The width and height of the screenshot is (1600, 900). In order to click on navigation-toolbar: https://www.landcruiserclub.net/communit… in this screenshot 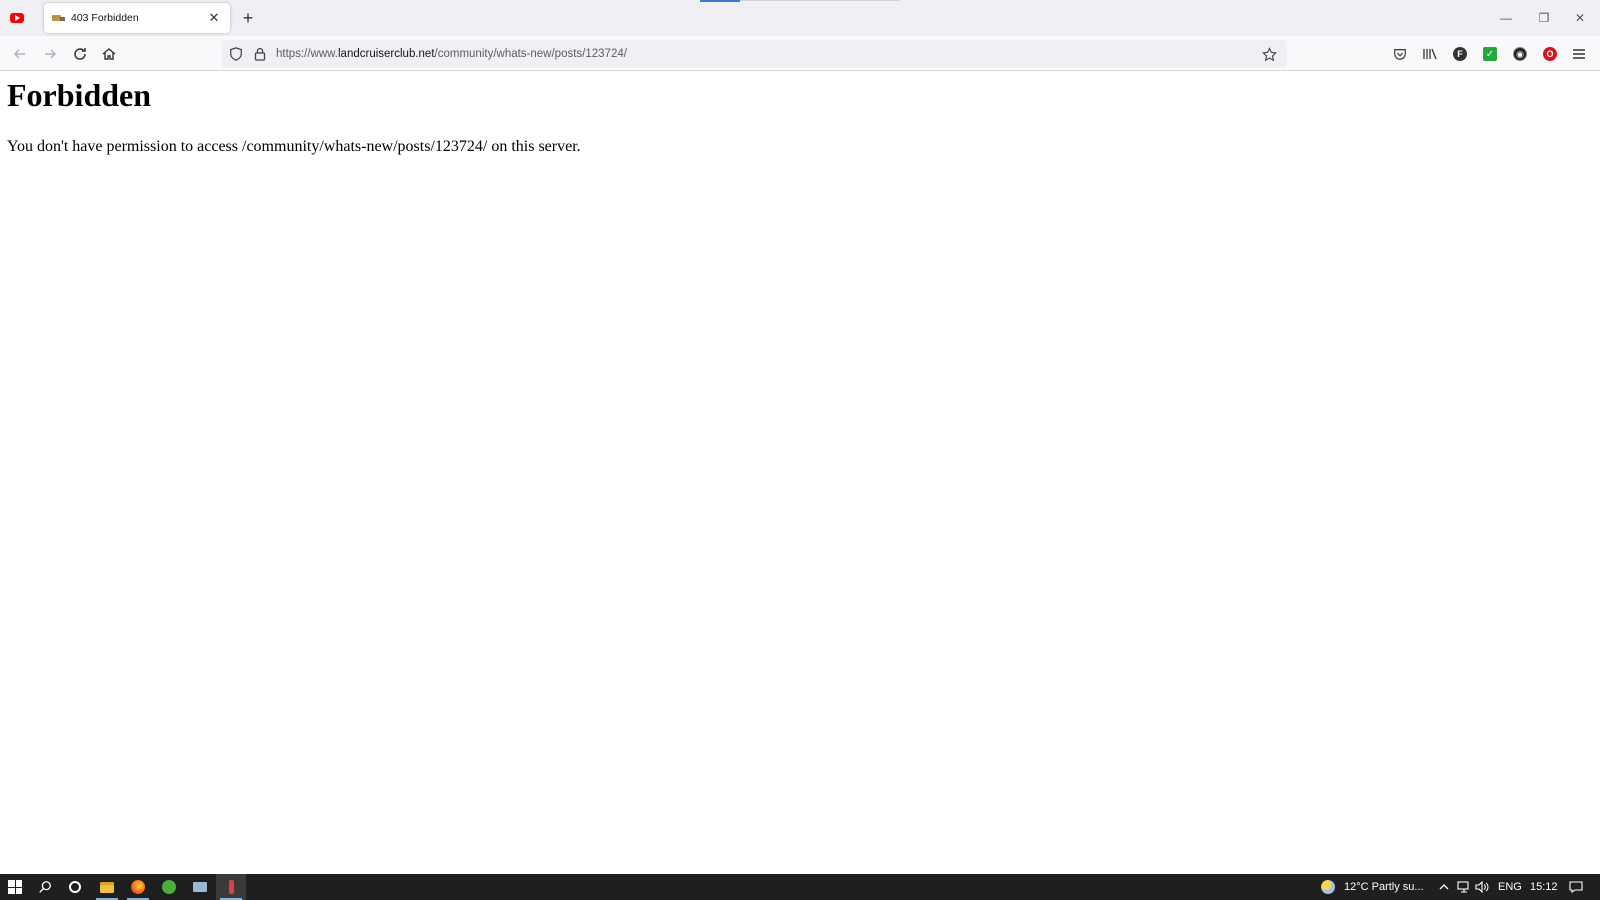, I will do `click(800, 53)`.